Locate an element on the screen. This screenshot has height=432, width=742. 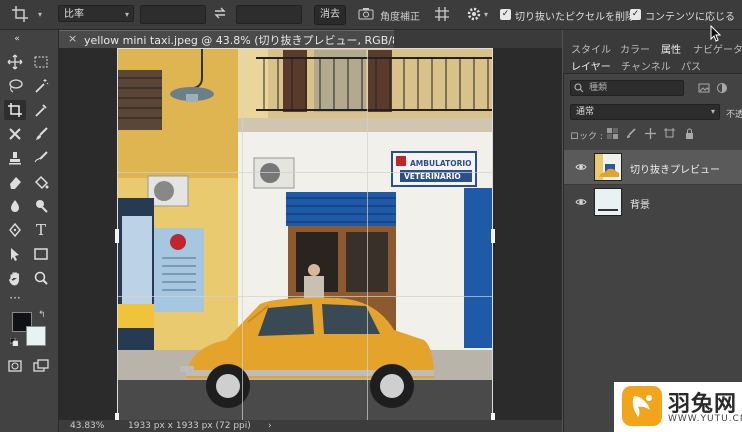
tab-properties: 属性 is located at coordinates (671, 48).